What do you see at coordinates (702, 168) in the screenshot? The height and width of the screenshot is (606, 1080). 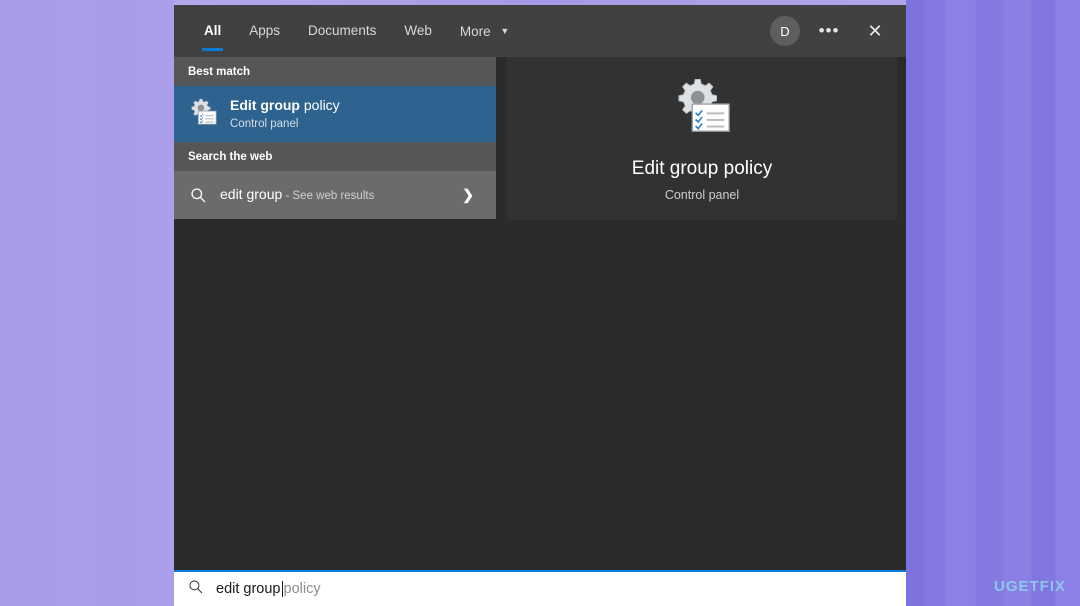 I see `preview-title: Edit group policy` at bounding box center [702, 168].